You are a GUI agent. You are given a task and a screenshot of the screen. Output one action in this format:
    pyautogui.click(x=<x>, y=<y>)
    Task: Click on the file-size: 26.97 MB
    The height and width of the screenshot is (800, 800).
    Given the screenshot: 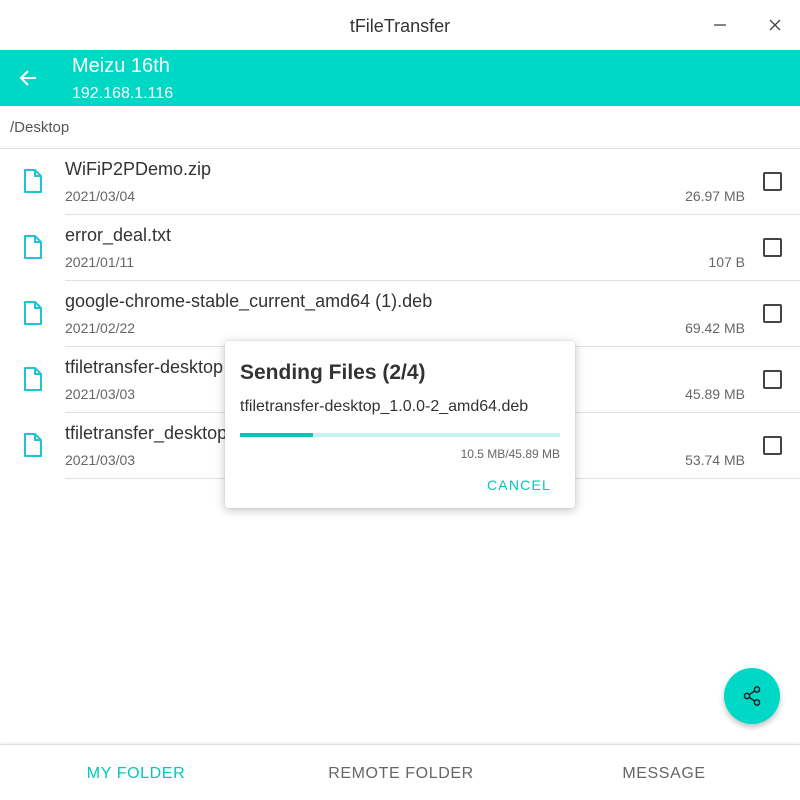 What is the action you would take?
    pyautogui.click(x=715, y=196)
    